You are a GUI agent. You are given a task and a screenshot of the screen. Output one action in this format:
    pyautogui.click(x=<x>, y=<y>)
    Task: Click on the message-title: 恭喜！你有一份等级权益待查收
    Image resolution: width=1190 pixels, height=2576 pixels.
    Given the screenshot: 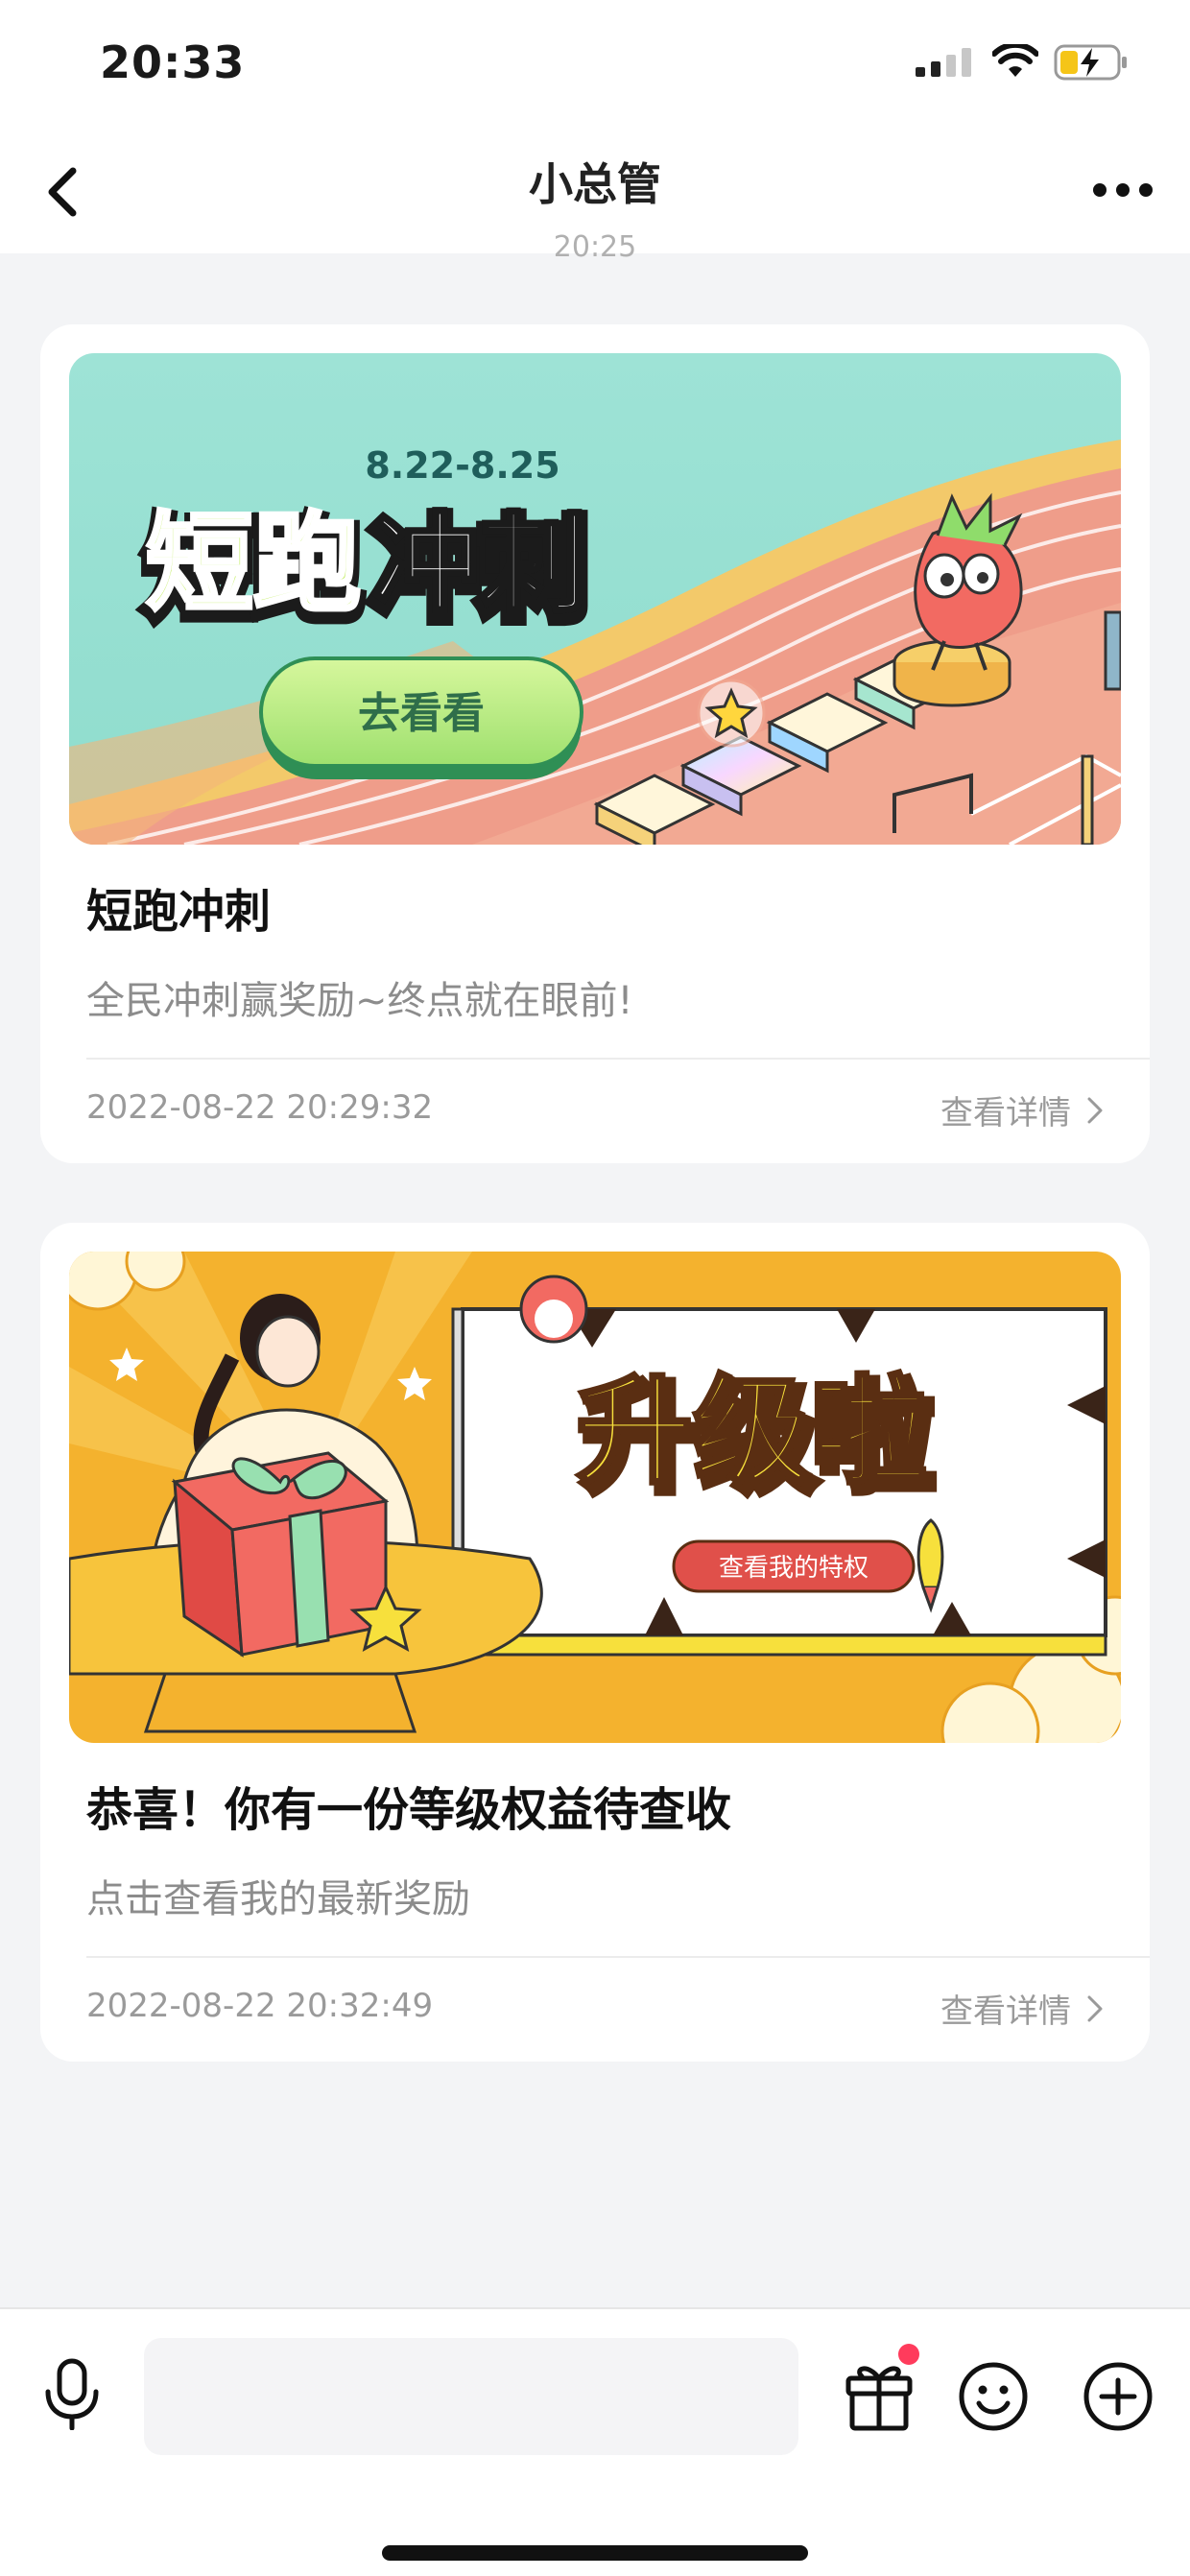 What is the action you would take?
    pyautogui.click(x=409, y=1810)
    